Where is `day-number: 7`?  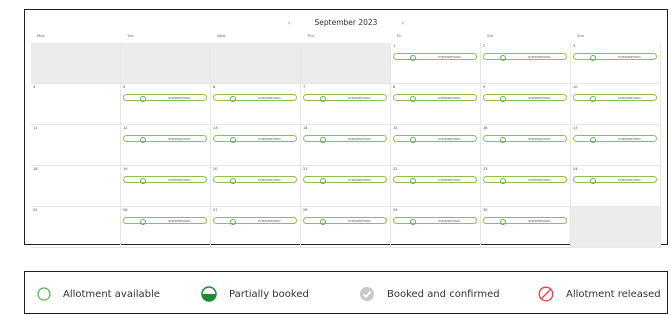
day-number: 7 is located at coordinates (304, 87).